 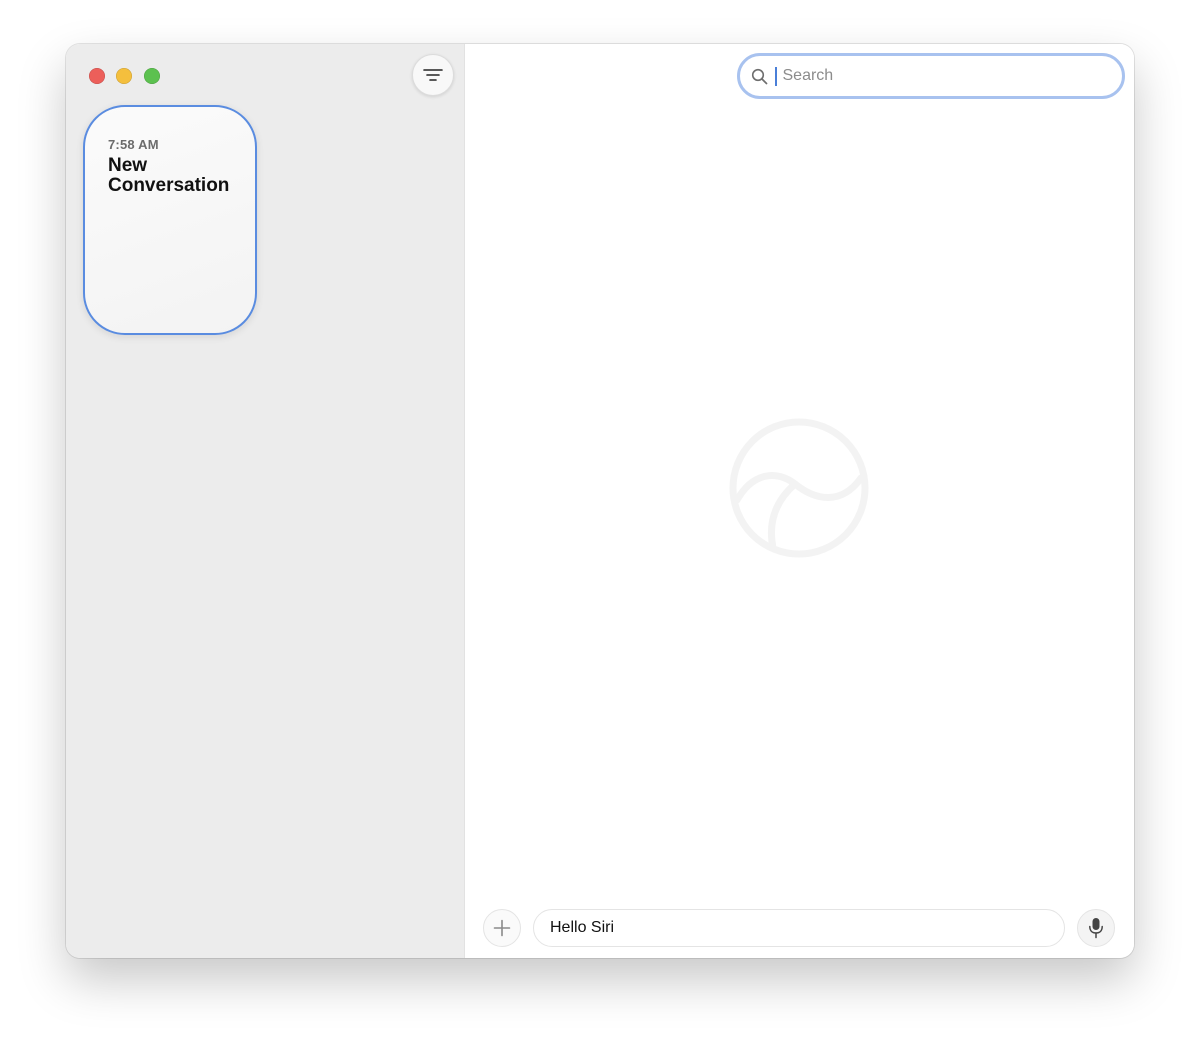 I want to click on conversation-time: 7:58 AM, so click(x=133, y=144).